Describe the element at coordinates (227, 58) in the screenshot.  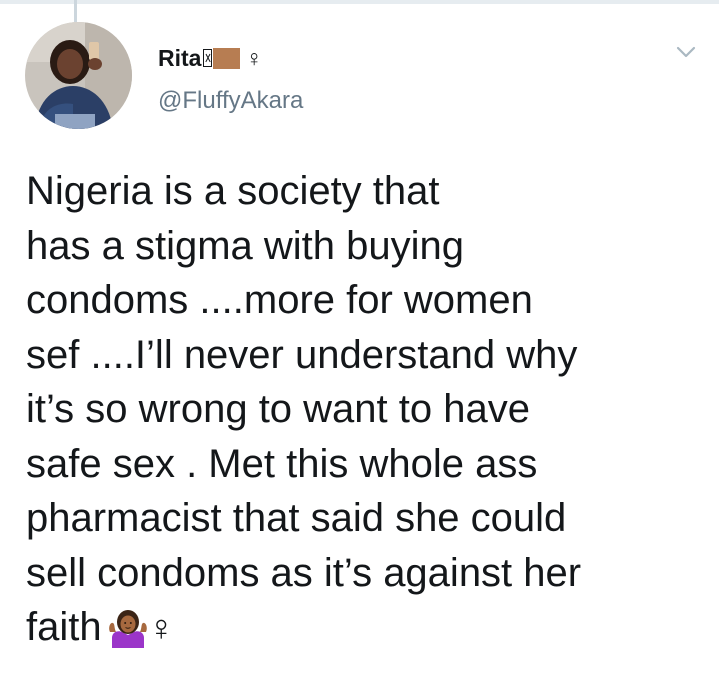
I see `skin-tone-icon` at that location.